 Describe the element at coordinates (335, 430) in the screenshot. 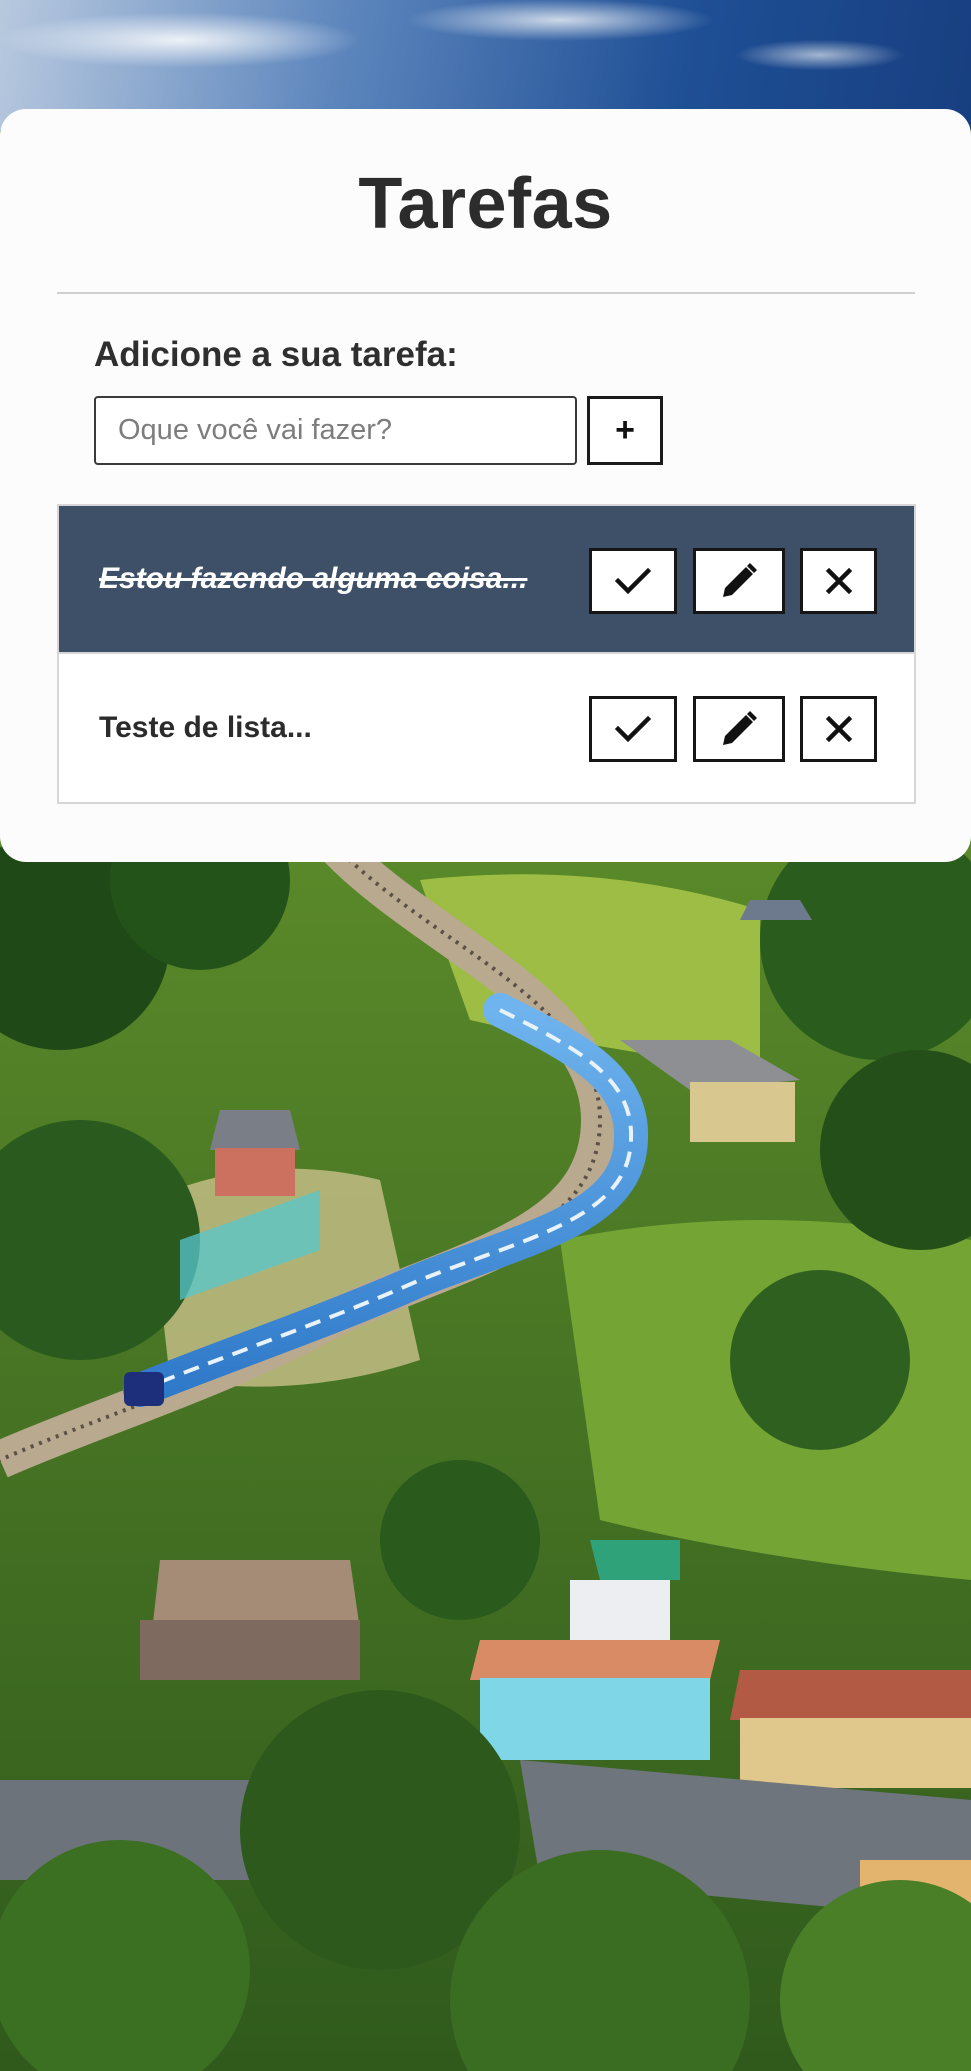

I see `task-input` at that location.